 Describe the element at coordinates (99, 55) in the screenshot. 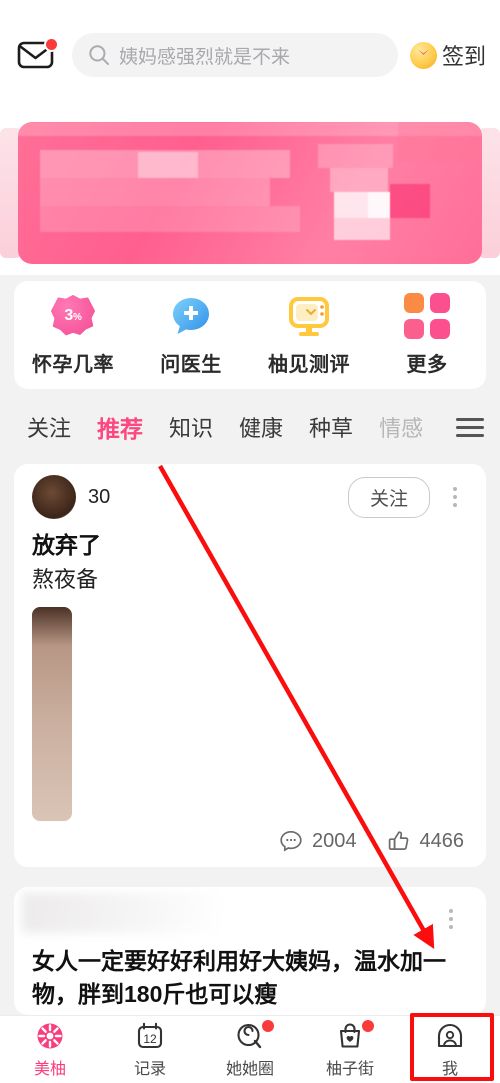

I see `search-icon` at that location.